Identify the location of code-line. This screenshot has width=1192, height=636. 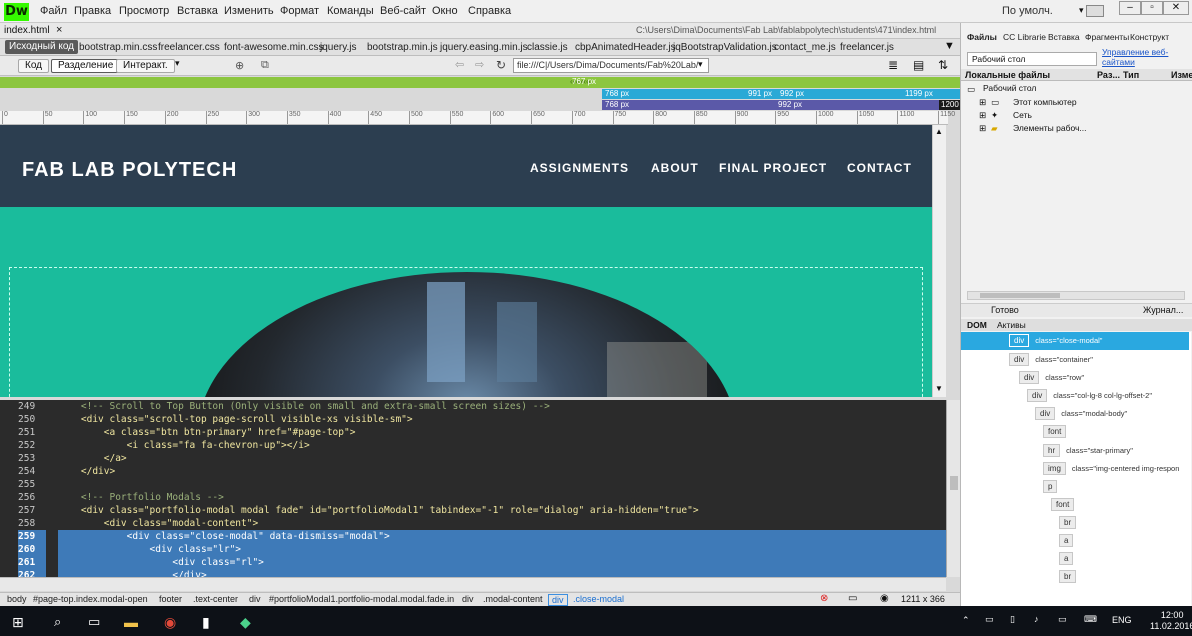
(502, 484).